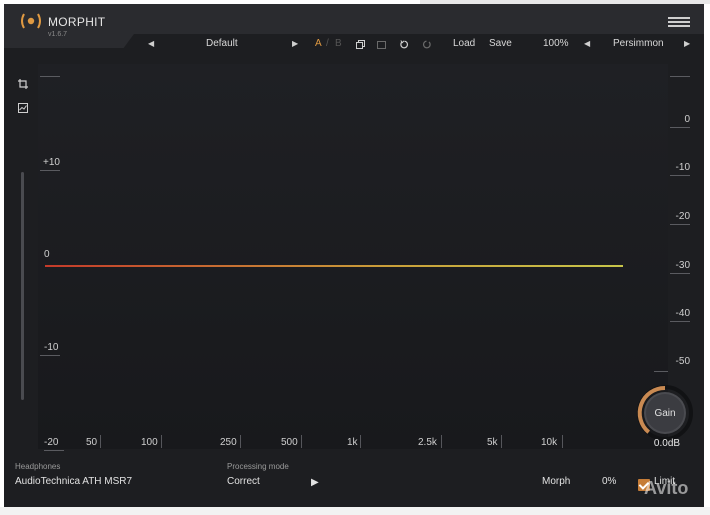 This screenshot has height=515, width=710. Describe the element at coordinates (222, 44) in the screenshot. I see `preset-name: Default` at that location.